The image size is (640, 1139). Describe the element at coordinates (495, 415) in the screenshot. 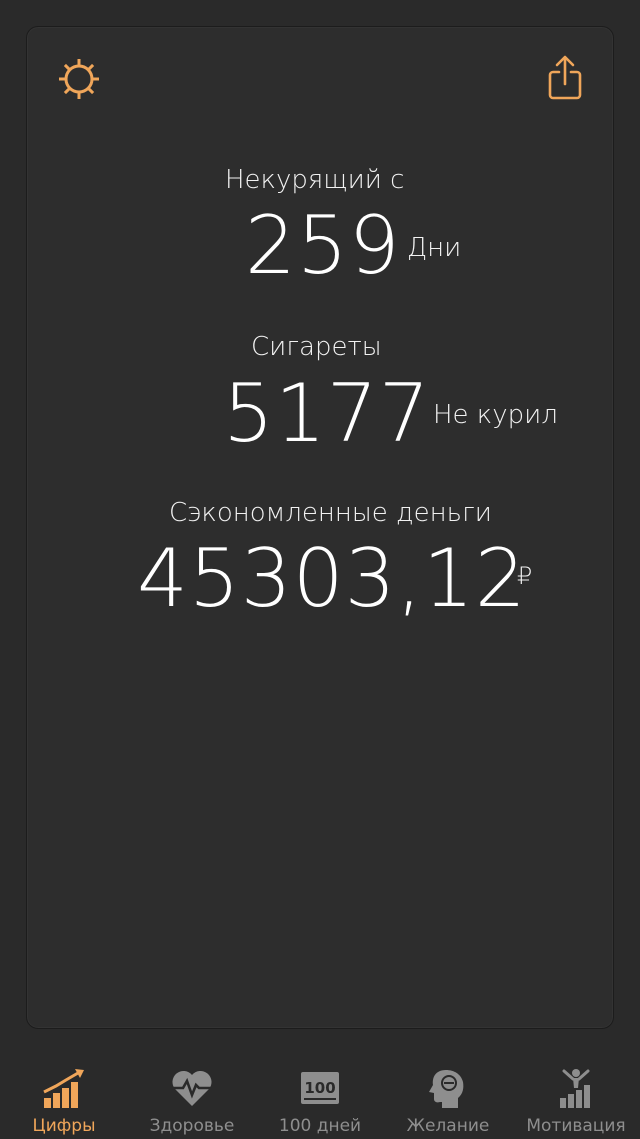

I see `cigarettes-unit: Не курил` at that location.